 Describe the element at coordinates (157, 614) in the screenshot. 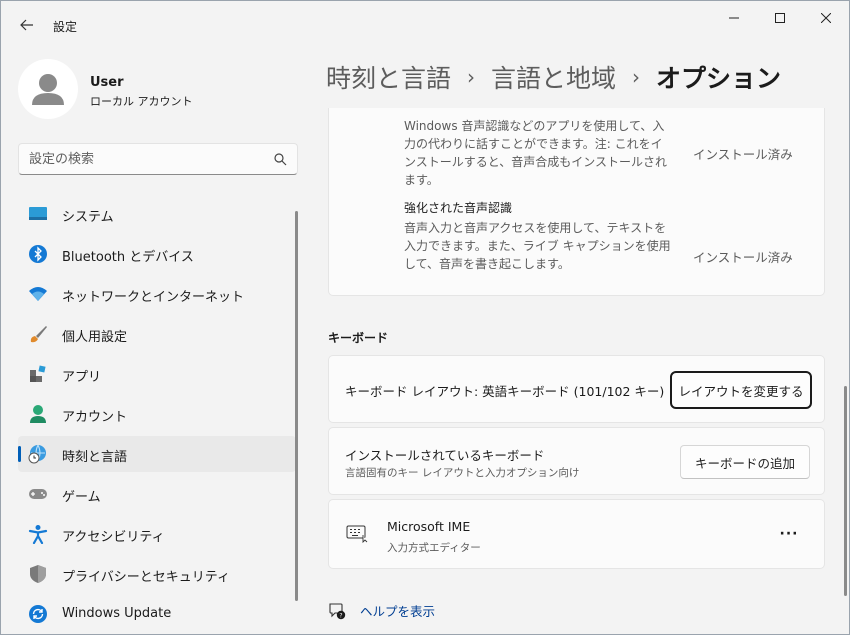

I see `sidebar-item-windows-update: Windows Update` at that location.